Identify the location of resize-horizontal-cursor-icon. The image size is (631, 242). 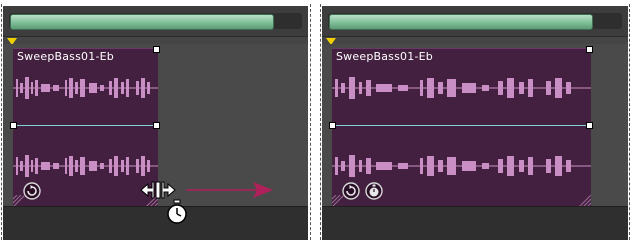
(158, 190).